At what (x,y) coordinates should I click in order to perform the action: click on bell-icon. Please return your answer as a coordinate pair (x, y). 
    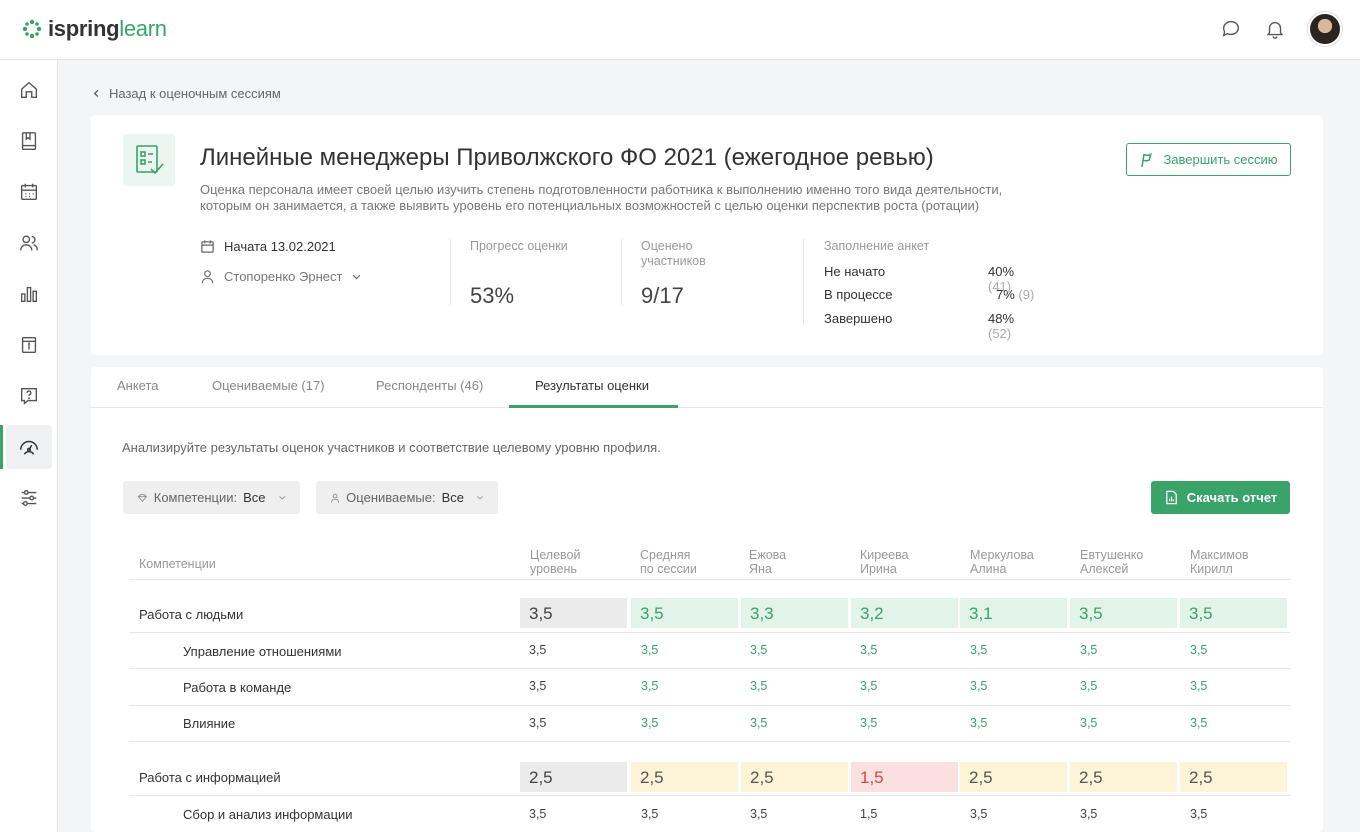
    Looking at the image, I should click on (1275, 29).